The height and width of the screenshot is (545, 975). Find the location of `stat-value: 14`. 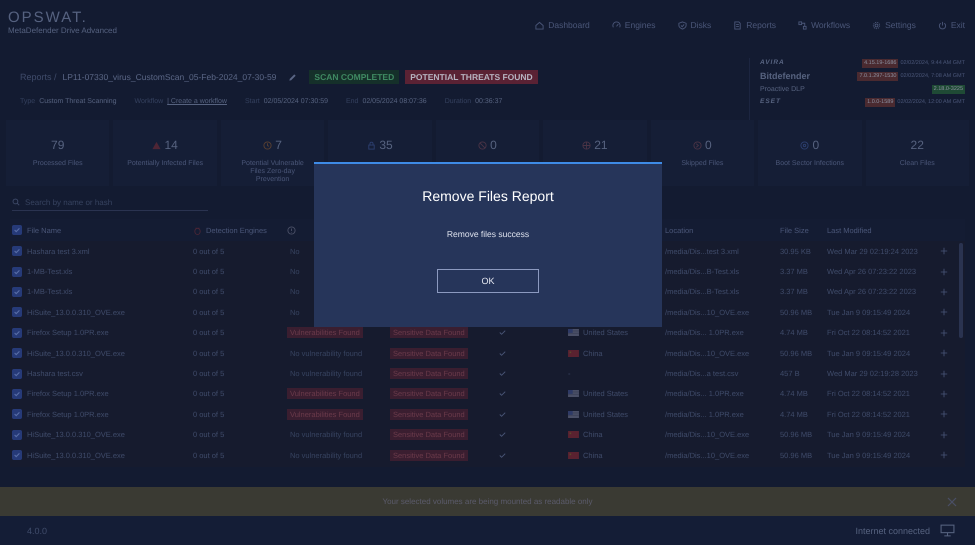

stat-value: 14 is located at coordinates (171, 145).